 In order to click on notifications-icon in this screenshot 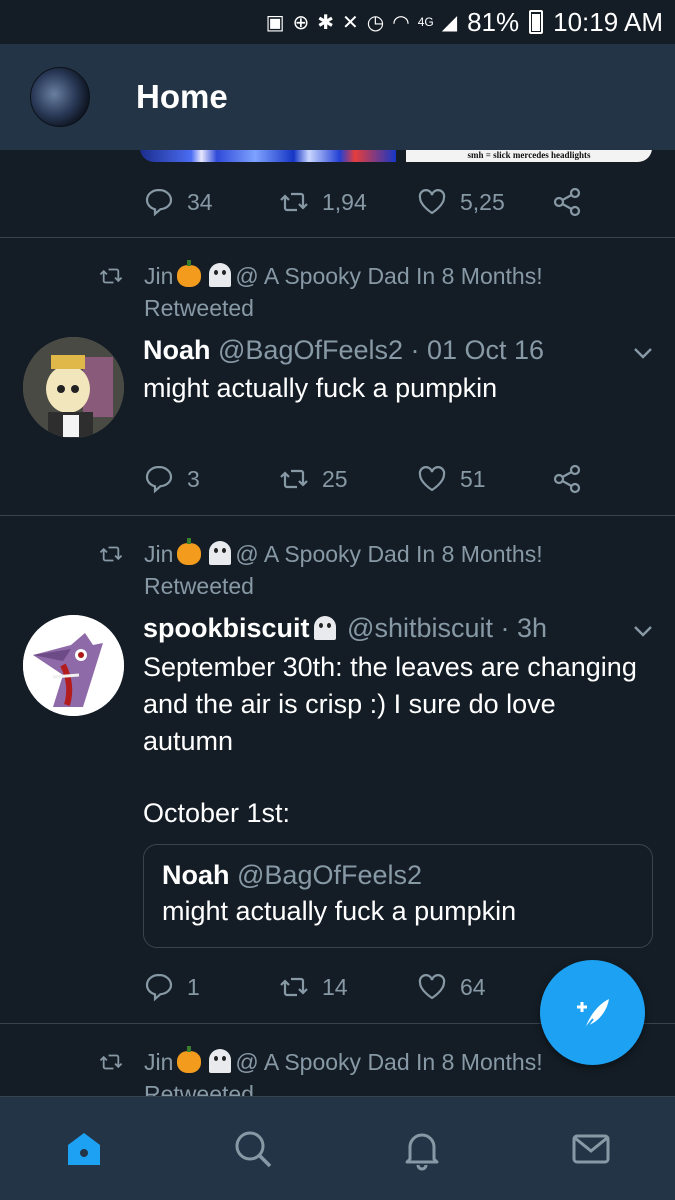, I will do `click(422, 1151)`.